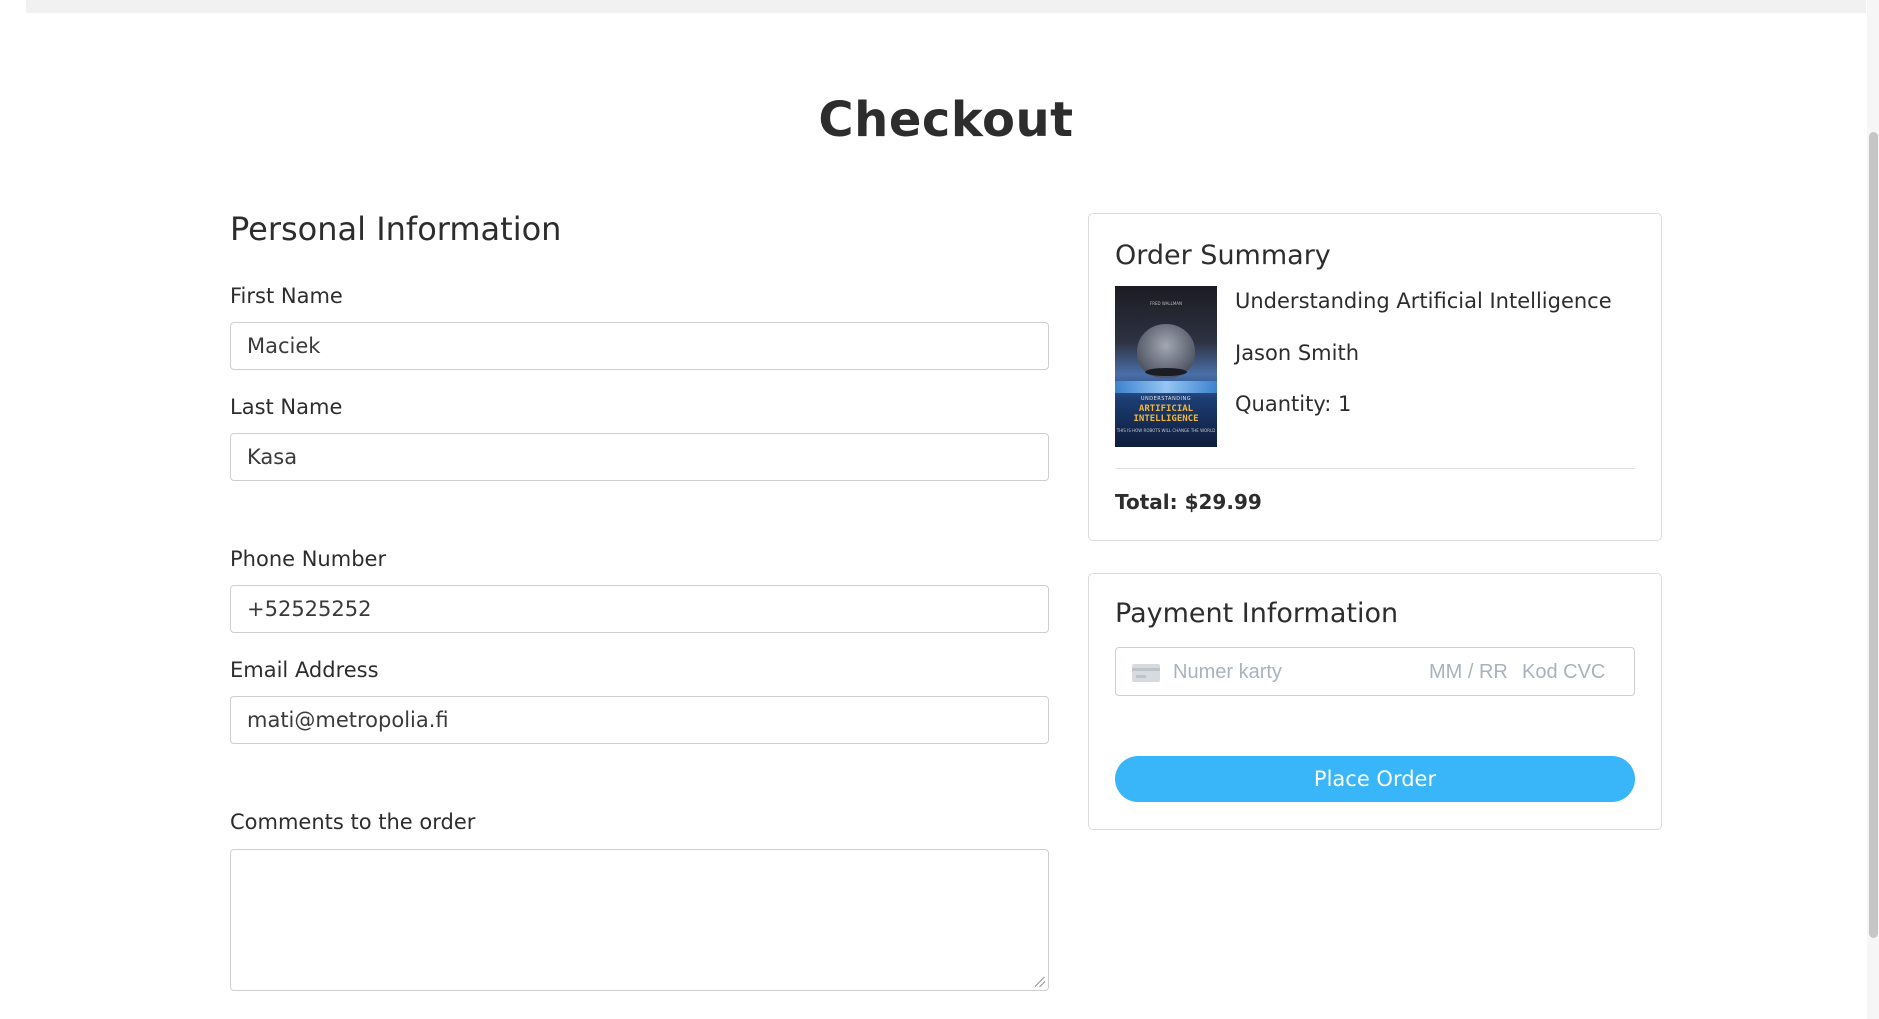 The image size is (1879, 1019). I want to click on cover-kicker: UNDERSTANDING, so click(1166, 399).